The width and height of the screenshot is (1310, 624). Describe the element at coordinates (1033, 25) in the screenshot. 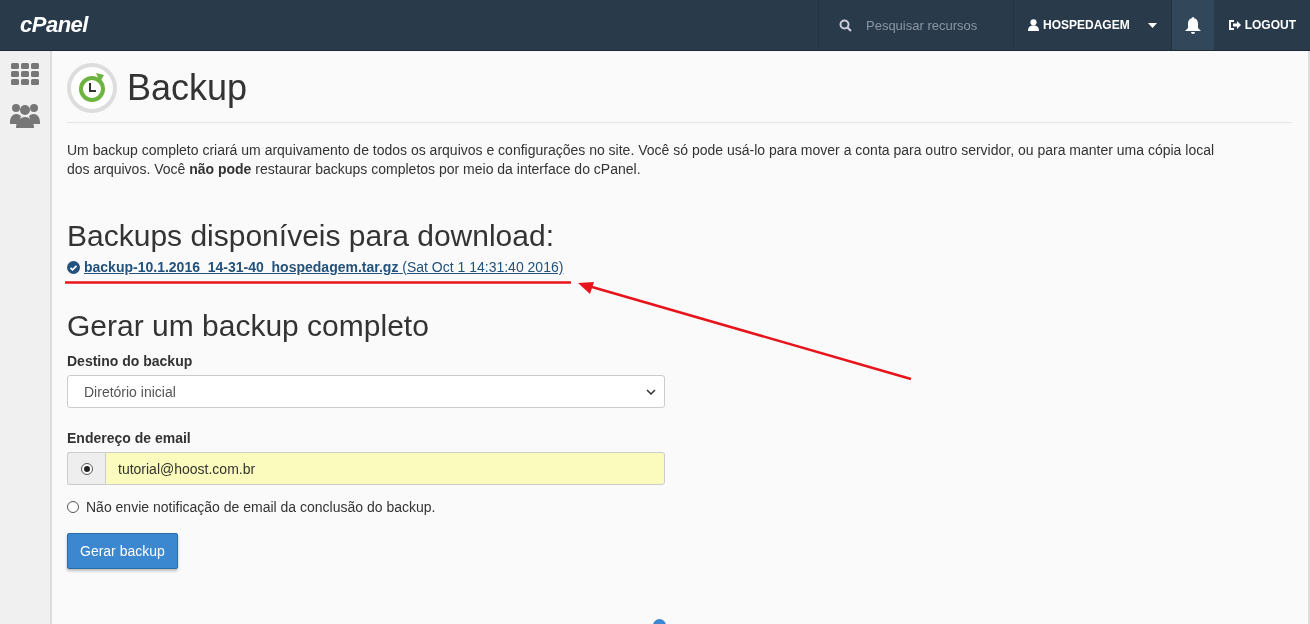

I see `user-icon` at that location.